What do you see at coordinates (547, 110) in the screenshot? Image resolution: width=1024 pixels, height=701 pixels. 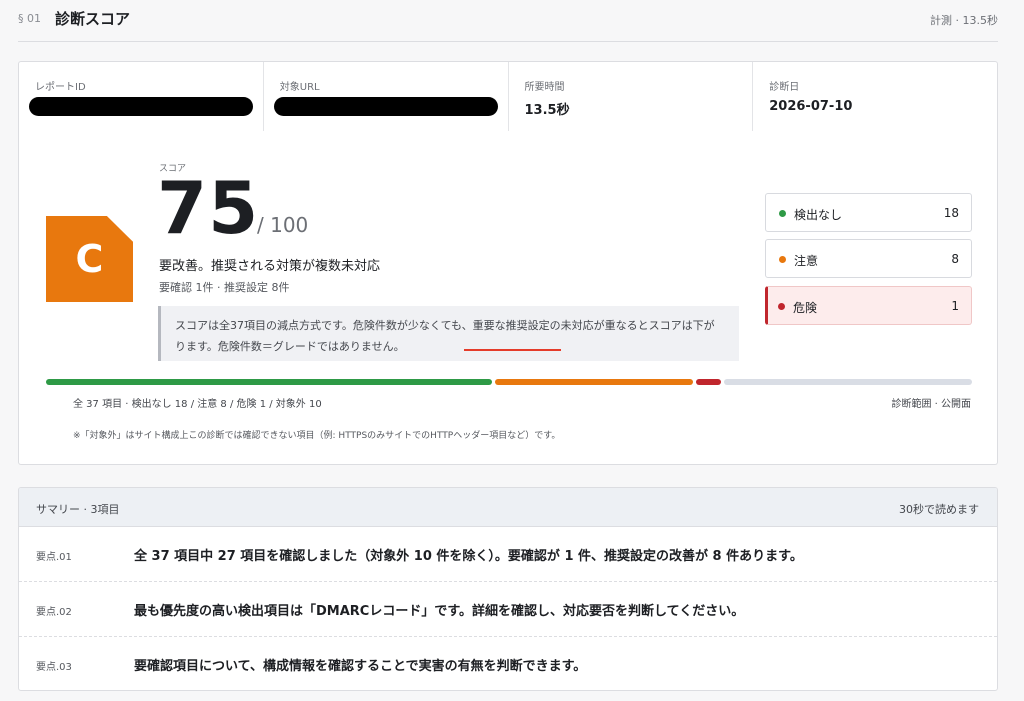 I see `meta-value: 13.5秒` at bounding box center [547, 110].